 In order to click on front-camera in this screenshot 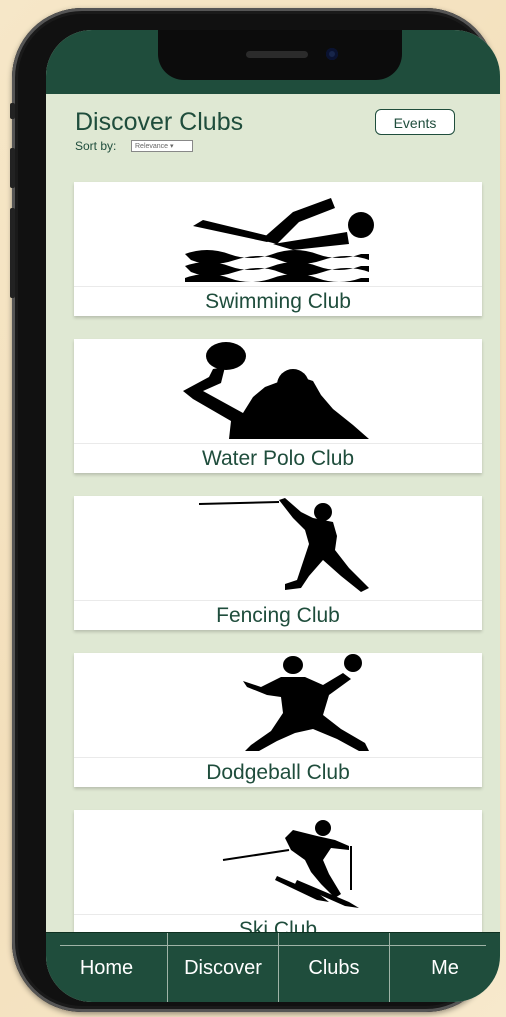, I will do `click(332, 54)`.